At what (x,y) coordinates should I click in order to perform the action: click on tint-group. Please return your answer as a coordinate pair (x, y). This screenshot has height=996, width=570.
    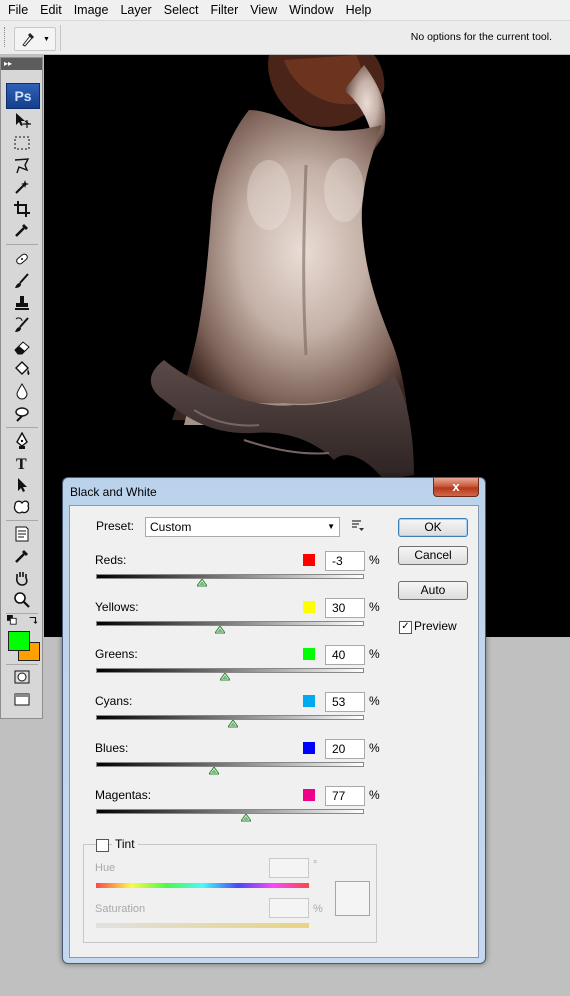
    Looking at the image, I should click on (230, 893).